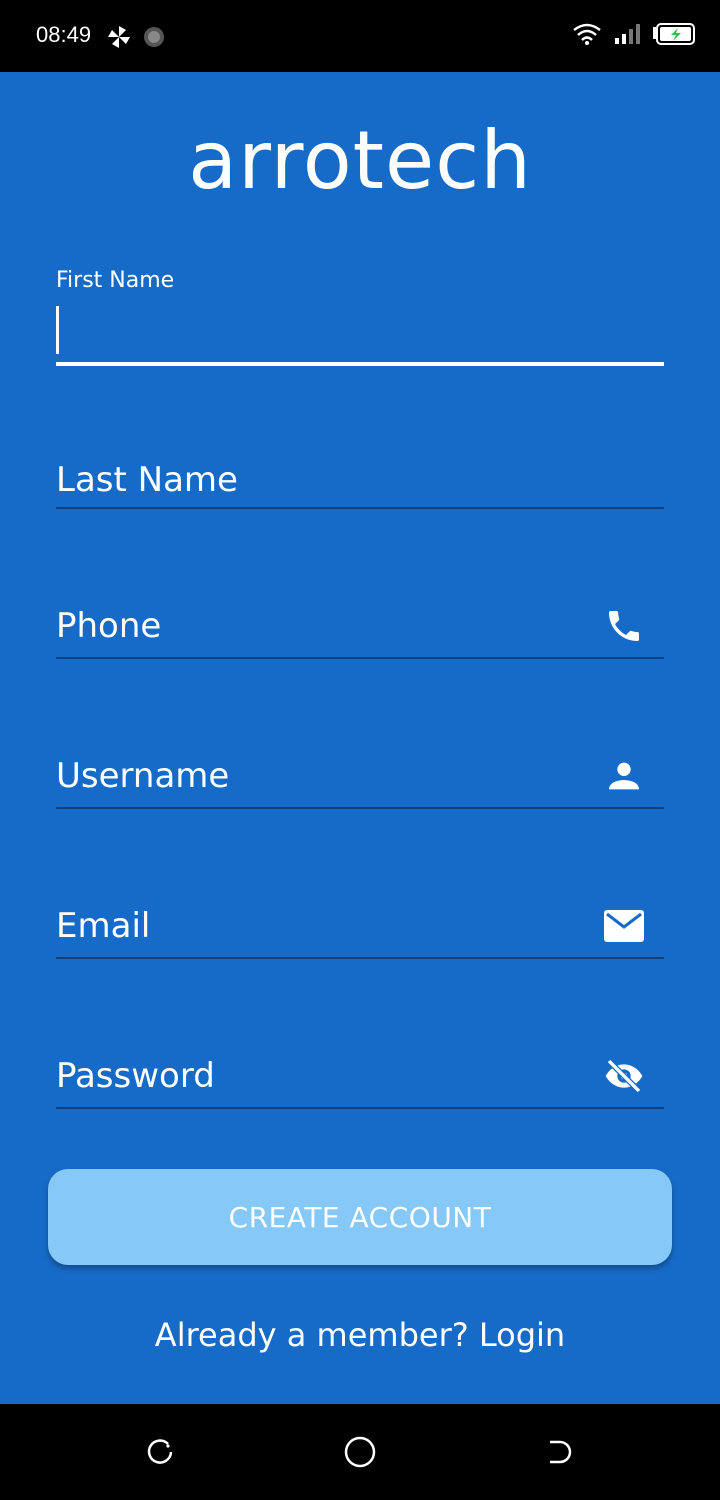  I want to click on login-link: Already a member? Login, so click(360, 1335).